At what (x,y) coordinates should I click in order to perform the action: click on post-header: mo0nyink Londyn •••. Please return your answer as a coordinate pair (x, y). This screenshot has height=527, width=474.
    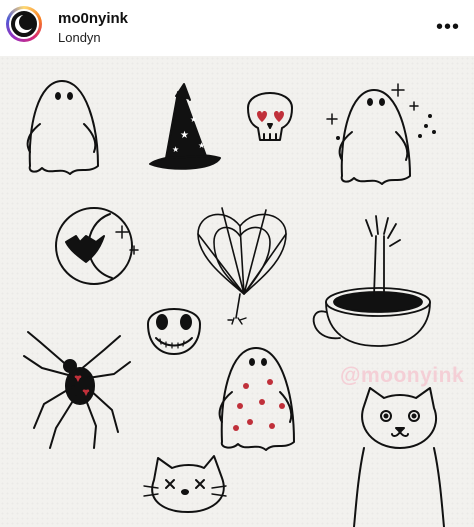
    Looking at the image, I should click on (237, 28).